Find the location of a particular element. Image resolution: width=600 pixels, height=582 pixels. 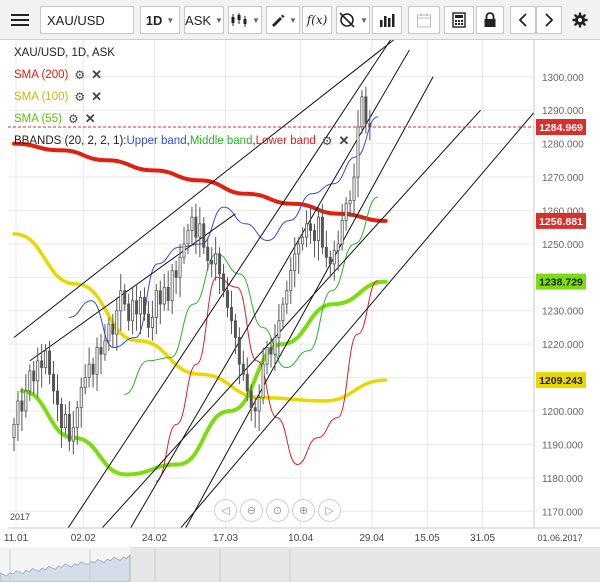

indicator-label: f(x) is located at coordinates (317, 20).